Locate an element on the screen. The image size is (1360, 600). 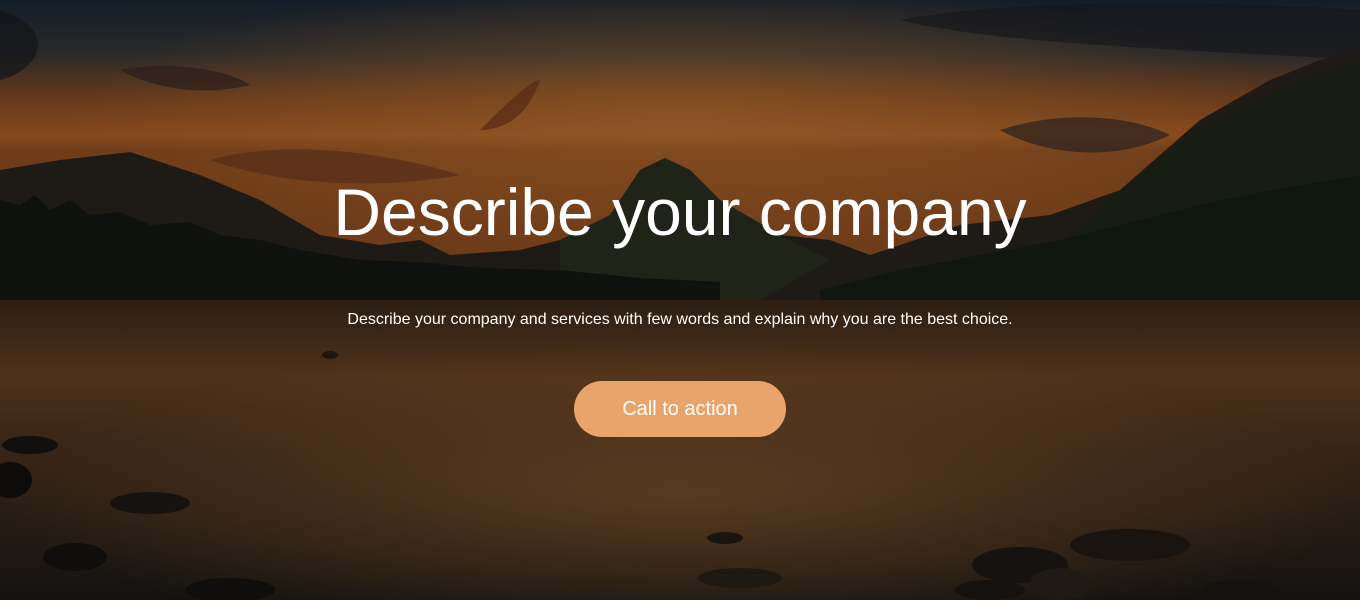
hero-title: Describe your company is located at coordinates (680, 212).